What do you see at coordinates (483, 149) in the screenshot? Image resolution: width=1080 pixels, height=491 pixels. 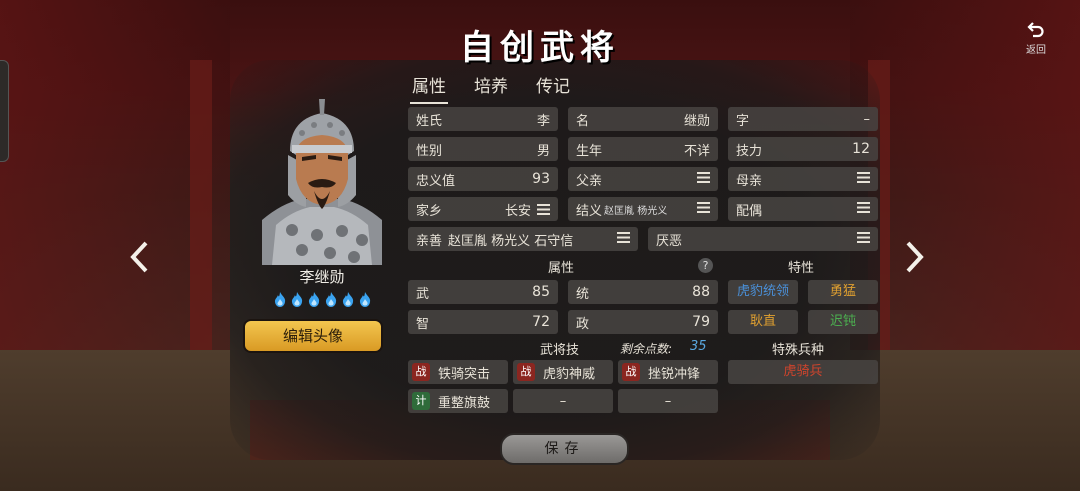 I see `gender-field: 性别男` at bounding box center [483, 149].